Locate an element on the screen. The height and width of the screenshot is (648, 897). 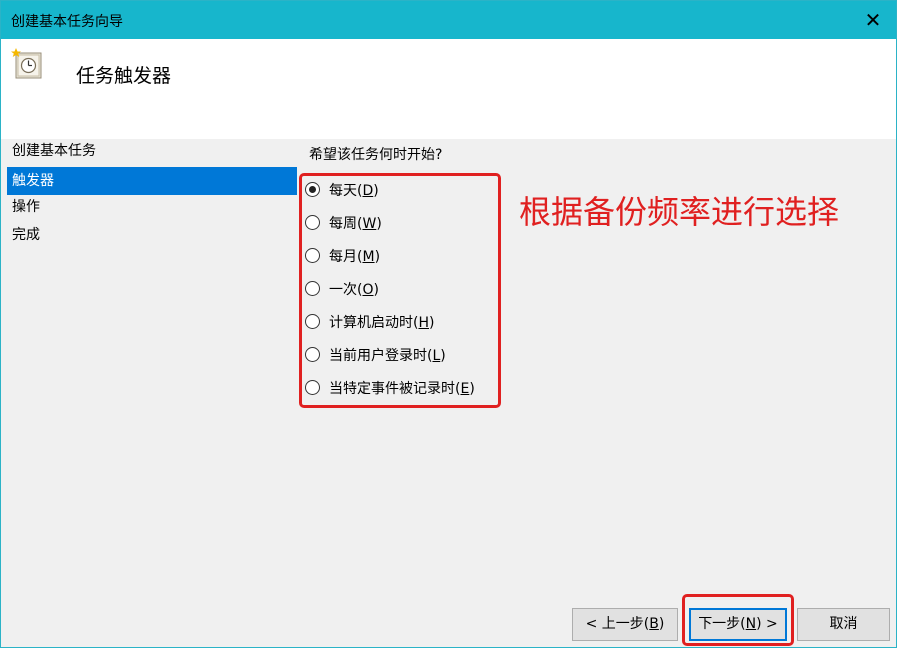
cancel-button: 取消 is located at coordinates (843, 624).